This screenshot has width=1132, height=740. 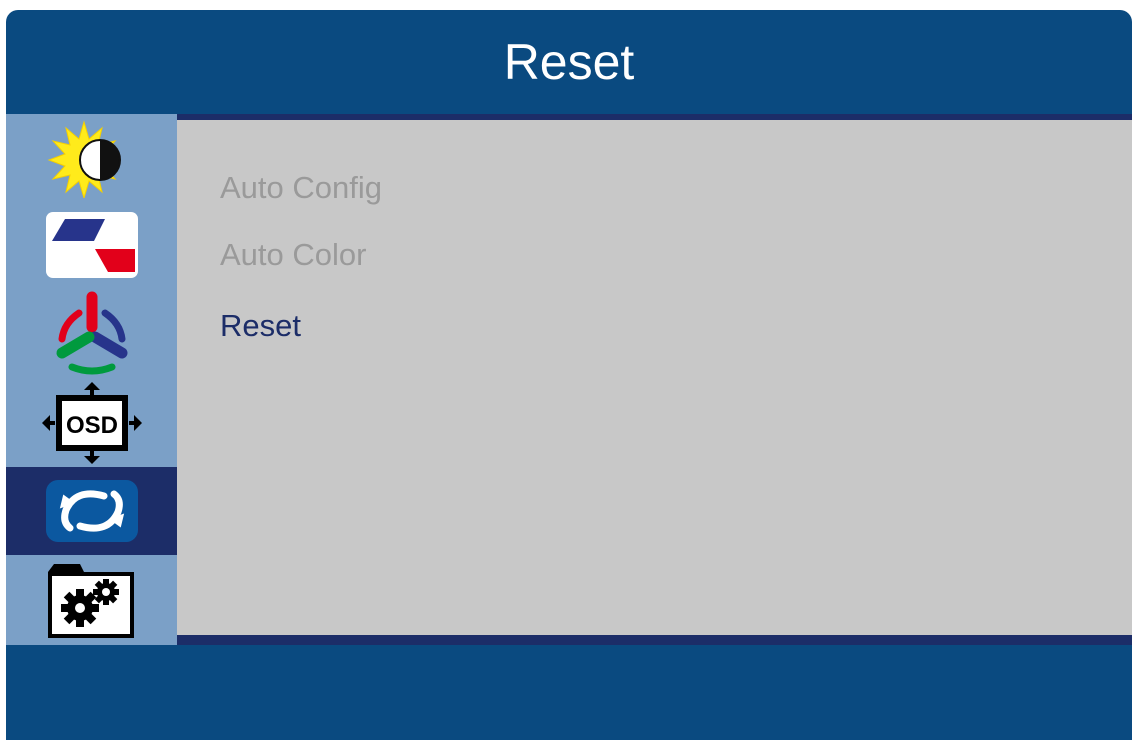 I want to click on extra-settings-icon, so click(x=90, y=601).